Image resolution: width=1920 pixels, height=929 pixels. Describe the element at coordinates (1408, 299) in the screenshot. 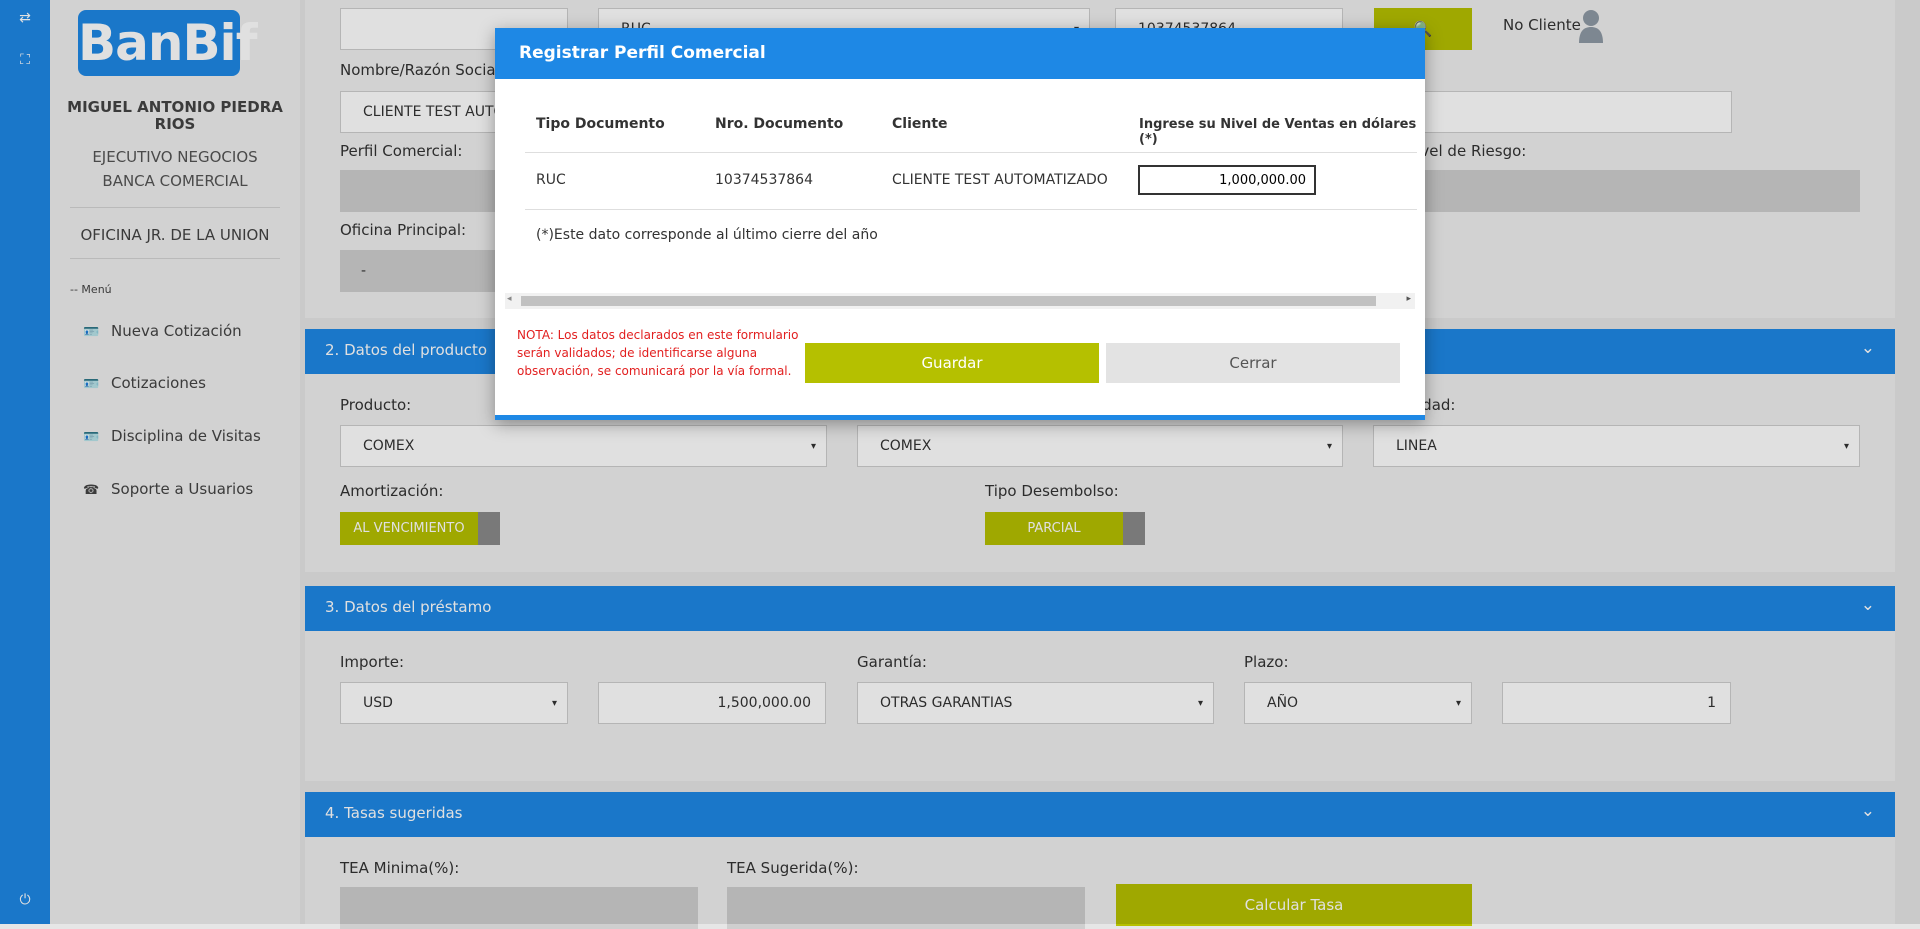

I see `scroll-right-icon: ▸` at that location.